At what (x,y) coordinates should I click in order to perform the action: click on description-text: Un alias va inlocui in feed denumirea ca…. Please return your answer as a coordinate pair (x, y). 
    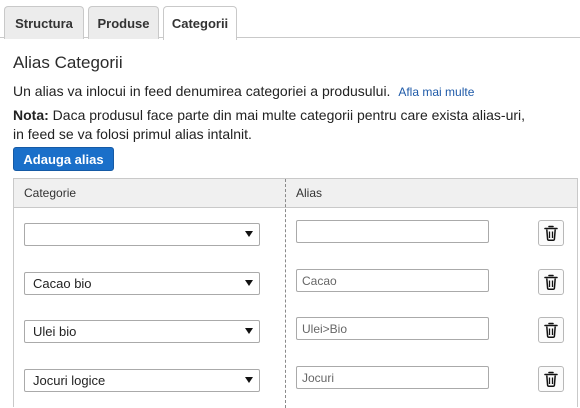
    Looking at the image, I should click on (202, 91).